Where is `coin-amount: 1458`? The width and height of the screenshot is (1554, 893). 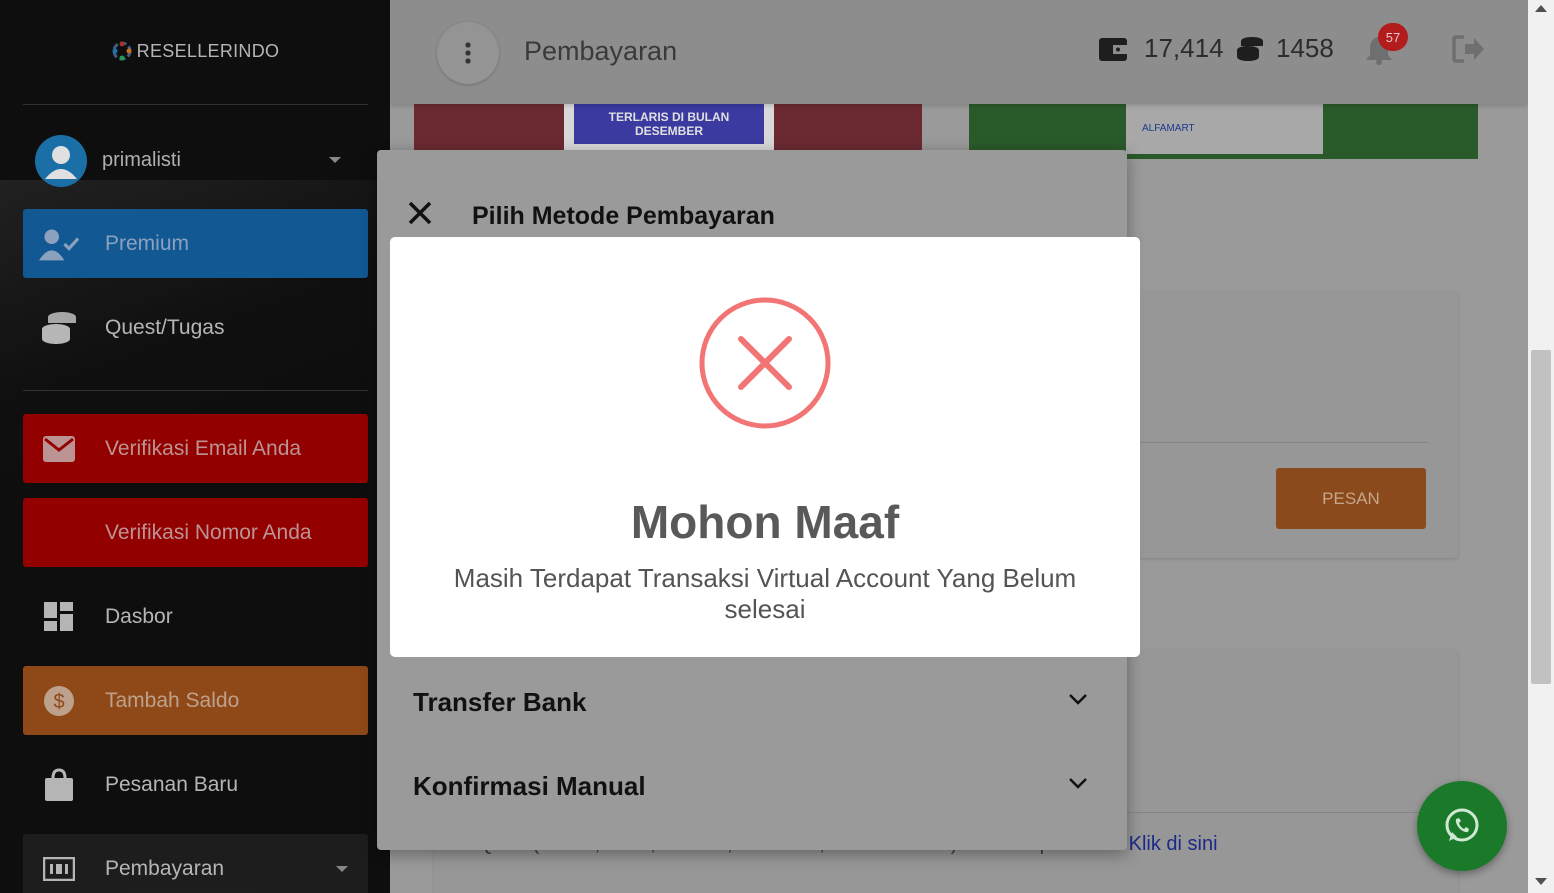 coin-amount: 1458 is located at coordinates (1305, 48).